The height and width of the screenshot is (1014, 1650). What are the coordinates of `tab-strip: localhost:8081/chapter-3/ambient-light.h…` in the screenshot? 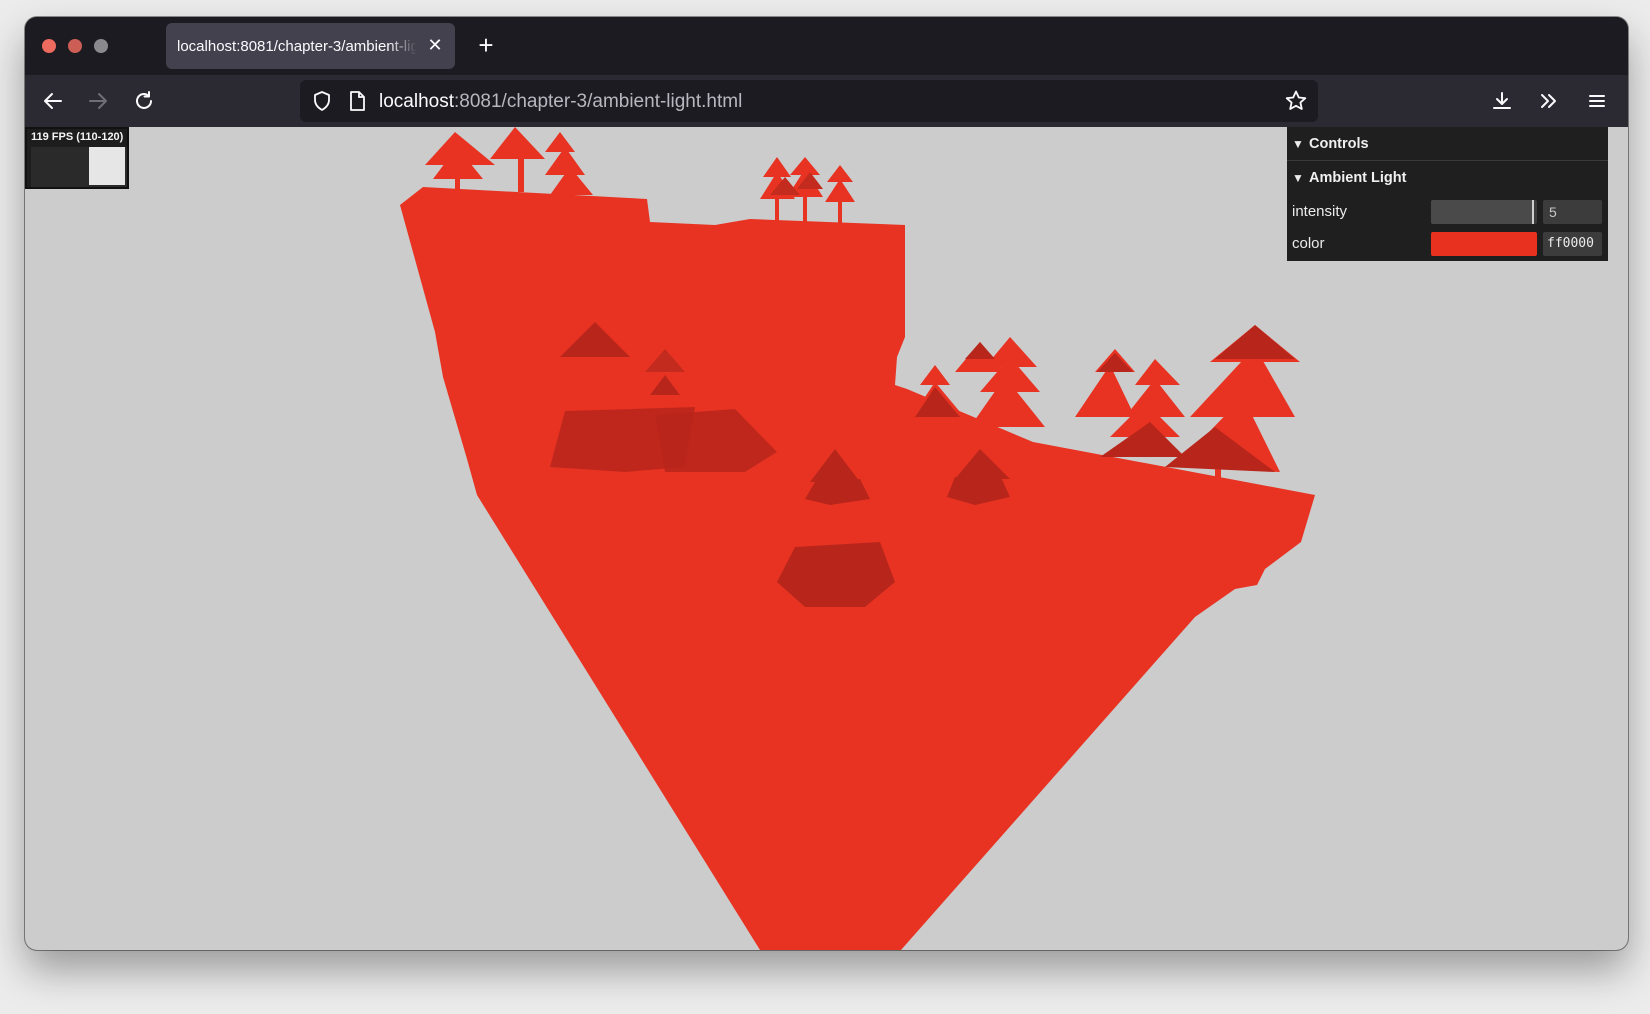 It's located at (826, 46).